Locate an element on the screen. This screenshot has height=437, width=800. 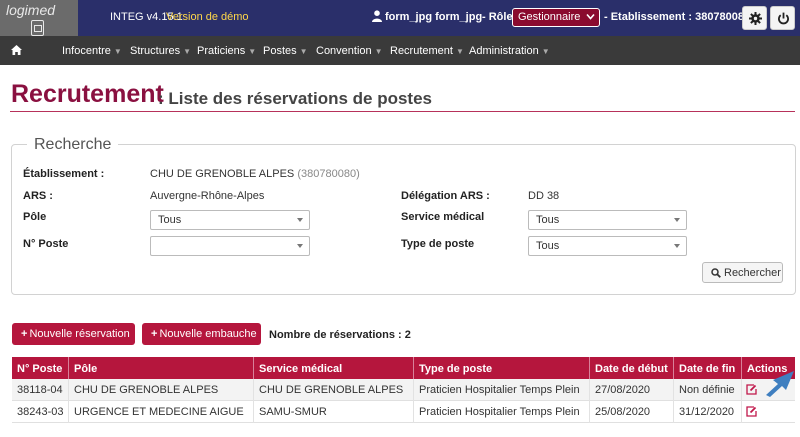
etablissement-label: - Etablissement : 380780080 is located at coordinates (677, 17).